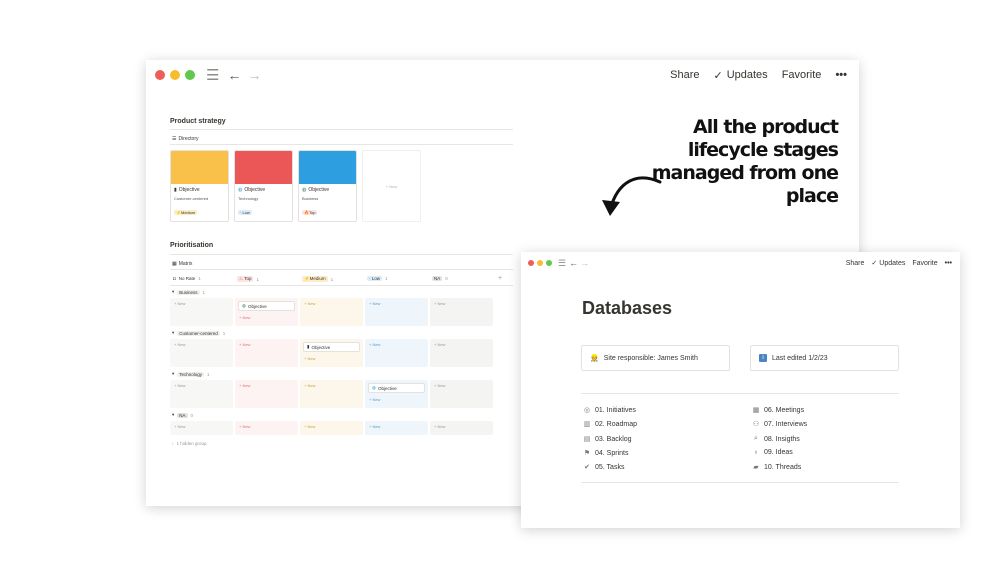 This screenshot has height=565, width=1005. Describe the element at coordinates (331, 347) in the screenshot. I see `objective-item: ▮ Objective` at that location.